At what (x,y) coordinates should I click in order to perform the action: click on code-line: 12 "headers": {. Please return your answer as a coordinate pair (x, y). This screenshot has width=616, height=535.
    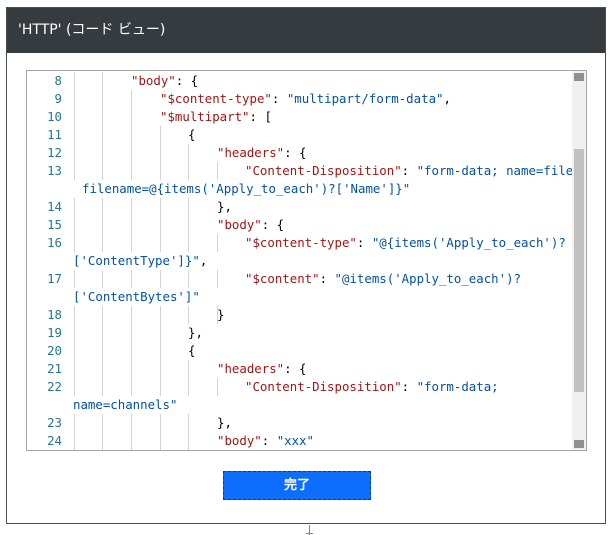
    Looking at the image, I should click on (299, 153).